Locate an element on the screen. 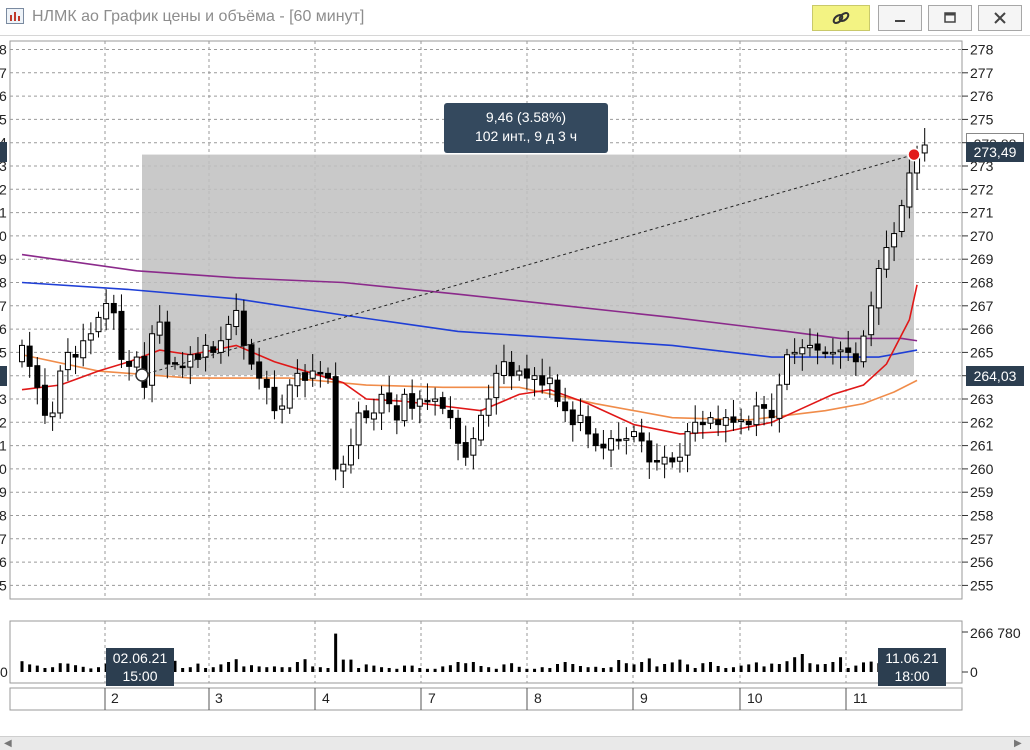 The width and height of the screenshot is (1030, 750). price-tick-label: 258 is located at coordinates (982, 516).